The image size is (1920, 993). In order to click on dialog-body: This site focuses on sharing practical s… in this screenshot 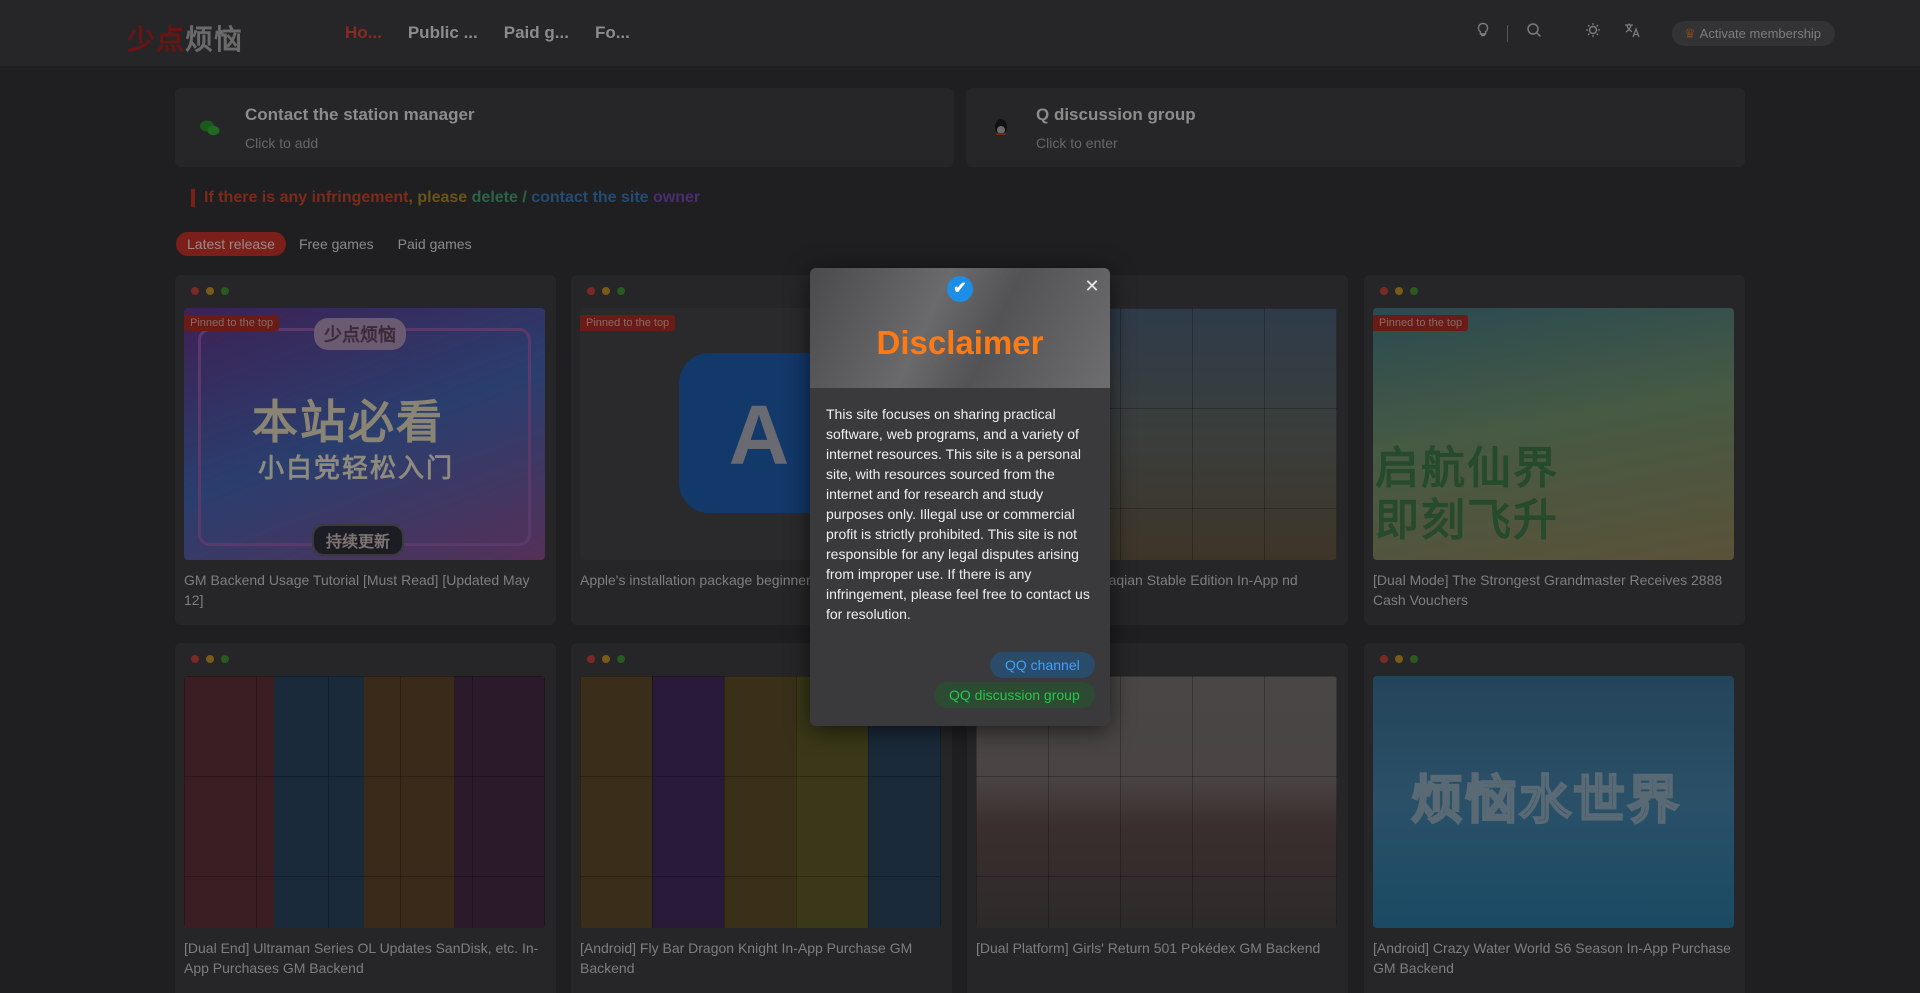, I will do `click(958, 514)`.